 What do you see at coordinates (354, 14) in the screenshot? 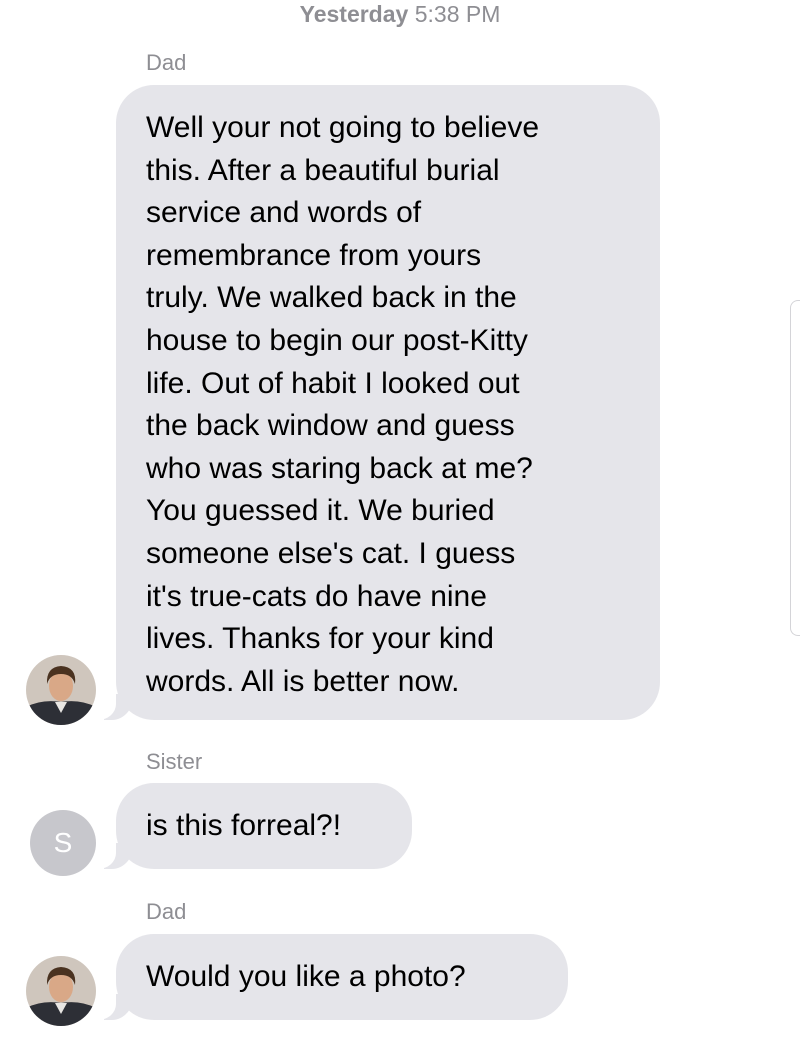
I see `timestamp-day: Yesterday` at bounding box center [354, 14].